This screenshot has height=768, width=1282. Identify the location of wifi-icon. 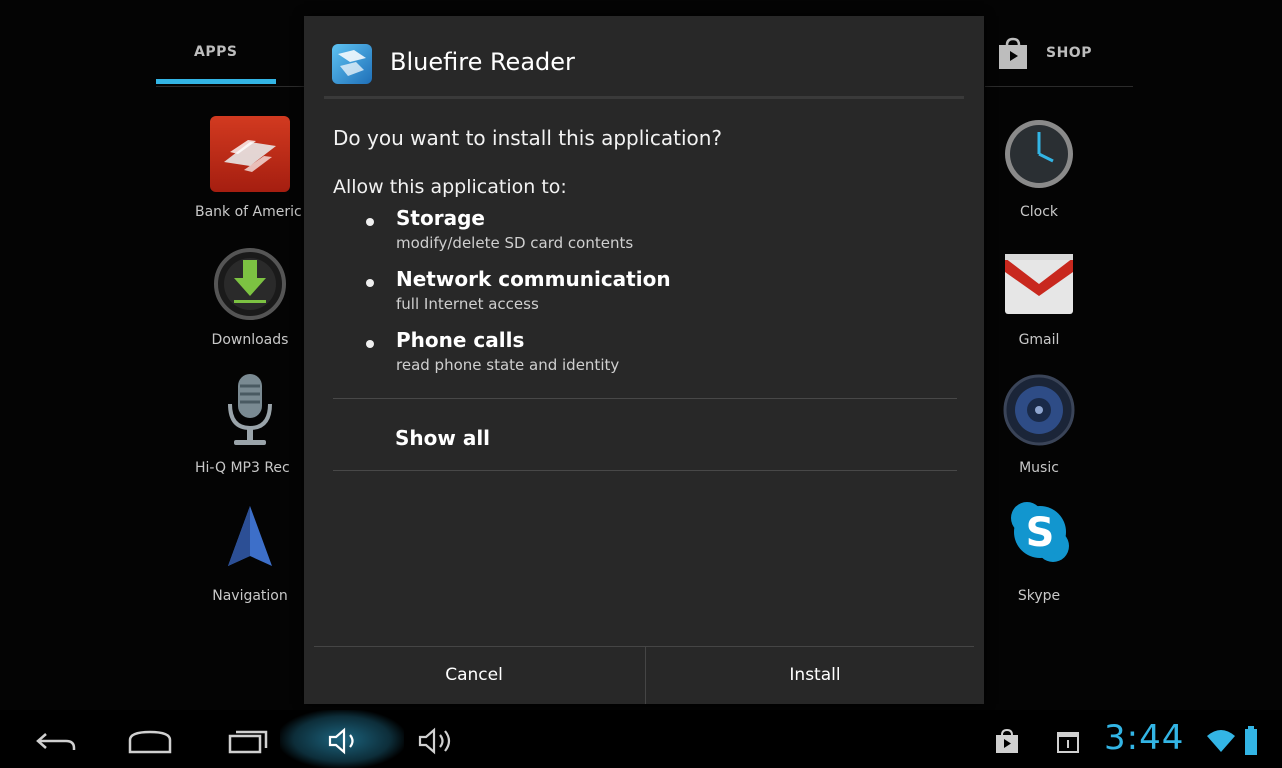
(1221, 741).